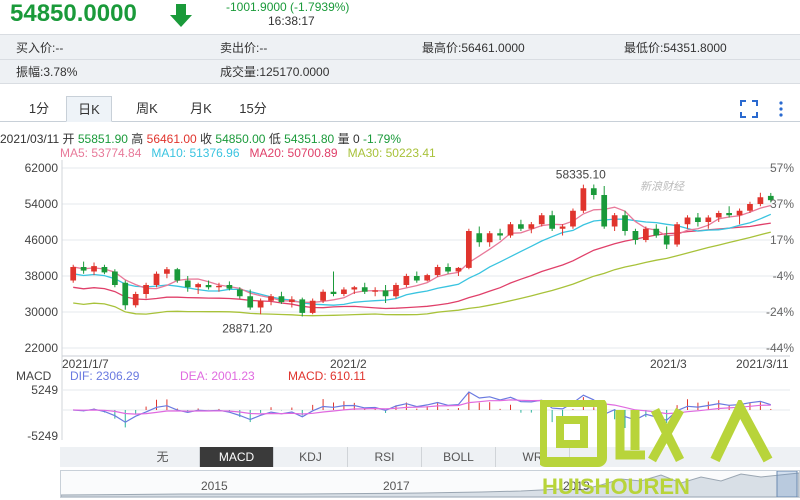 This screenshot has width=800, height=500. What do you see at coordinates (668, 364) in the screenshot?
I see `x-axis-label: 2021/3` at bounding box center [668, 364].